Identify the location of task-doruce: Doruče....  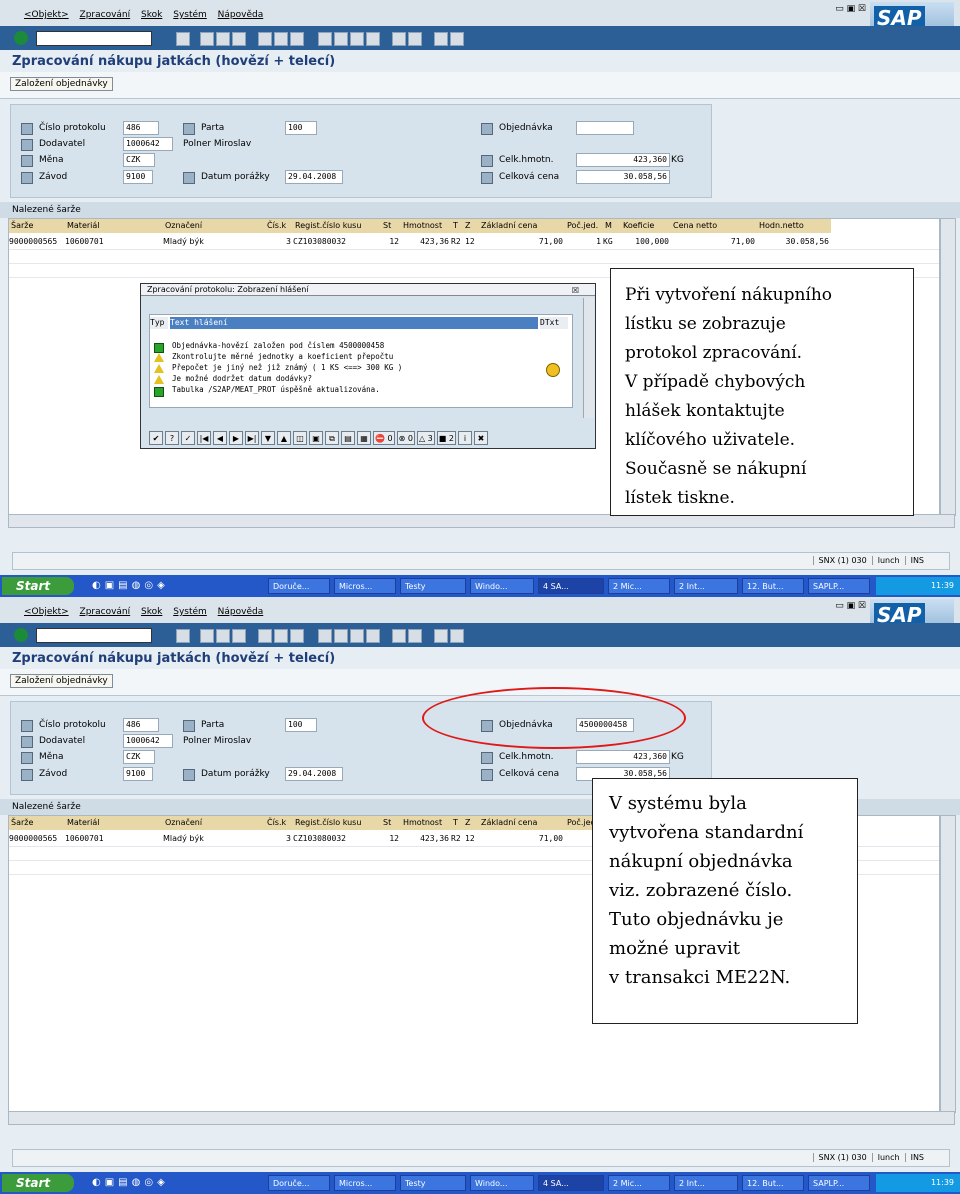
(299, 1183).